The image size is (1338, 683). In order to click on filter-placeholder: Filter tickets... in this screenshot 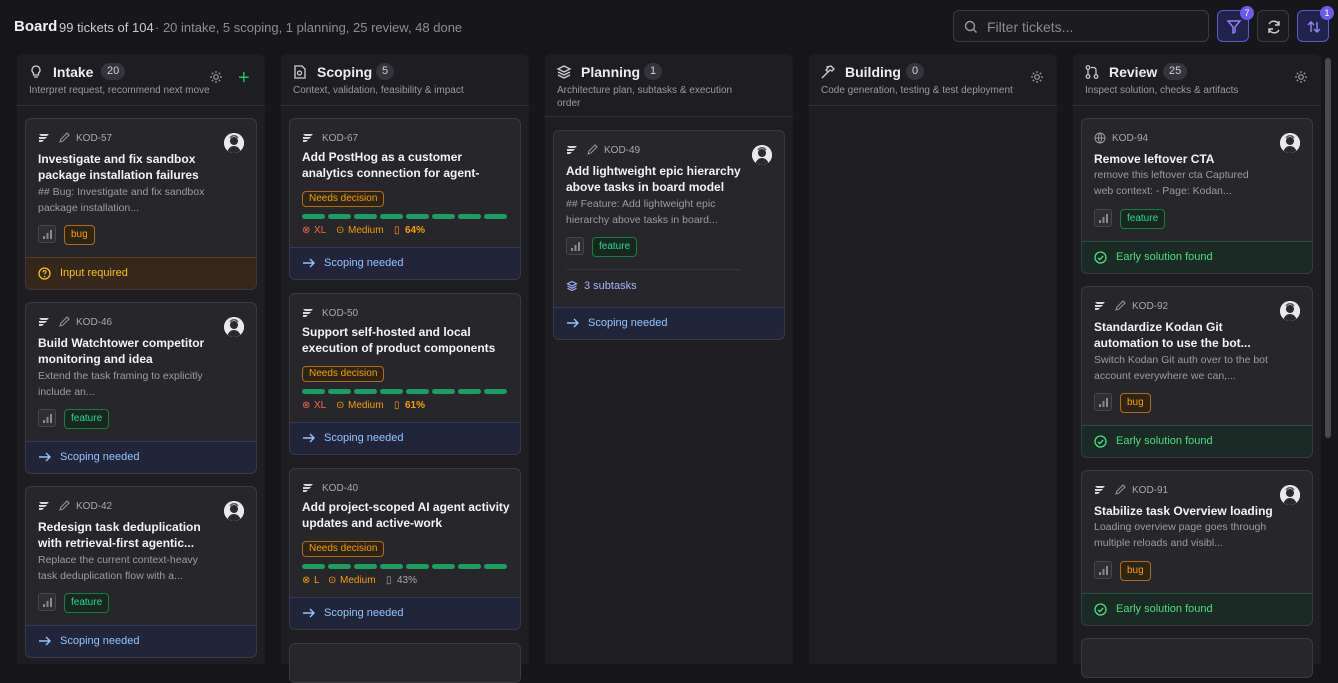, I will do `click(1030, 27)`.